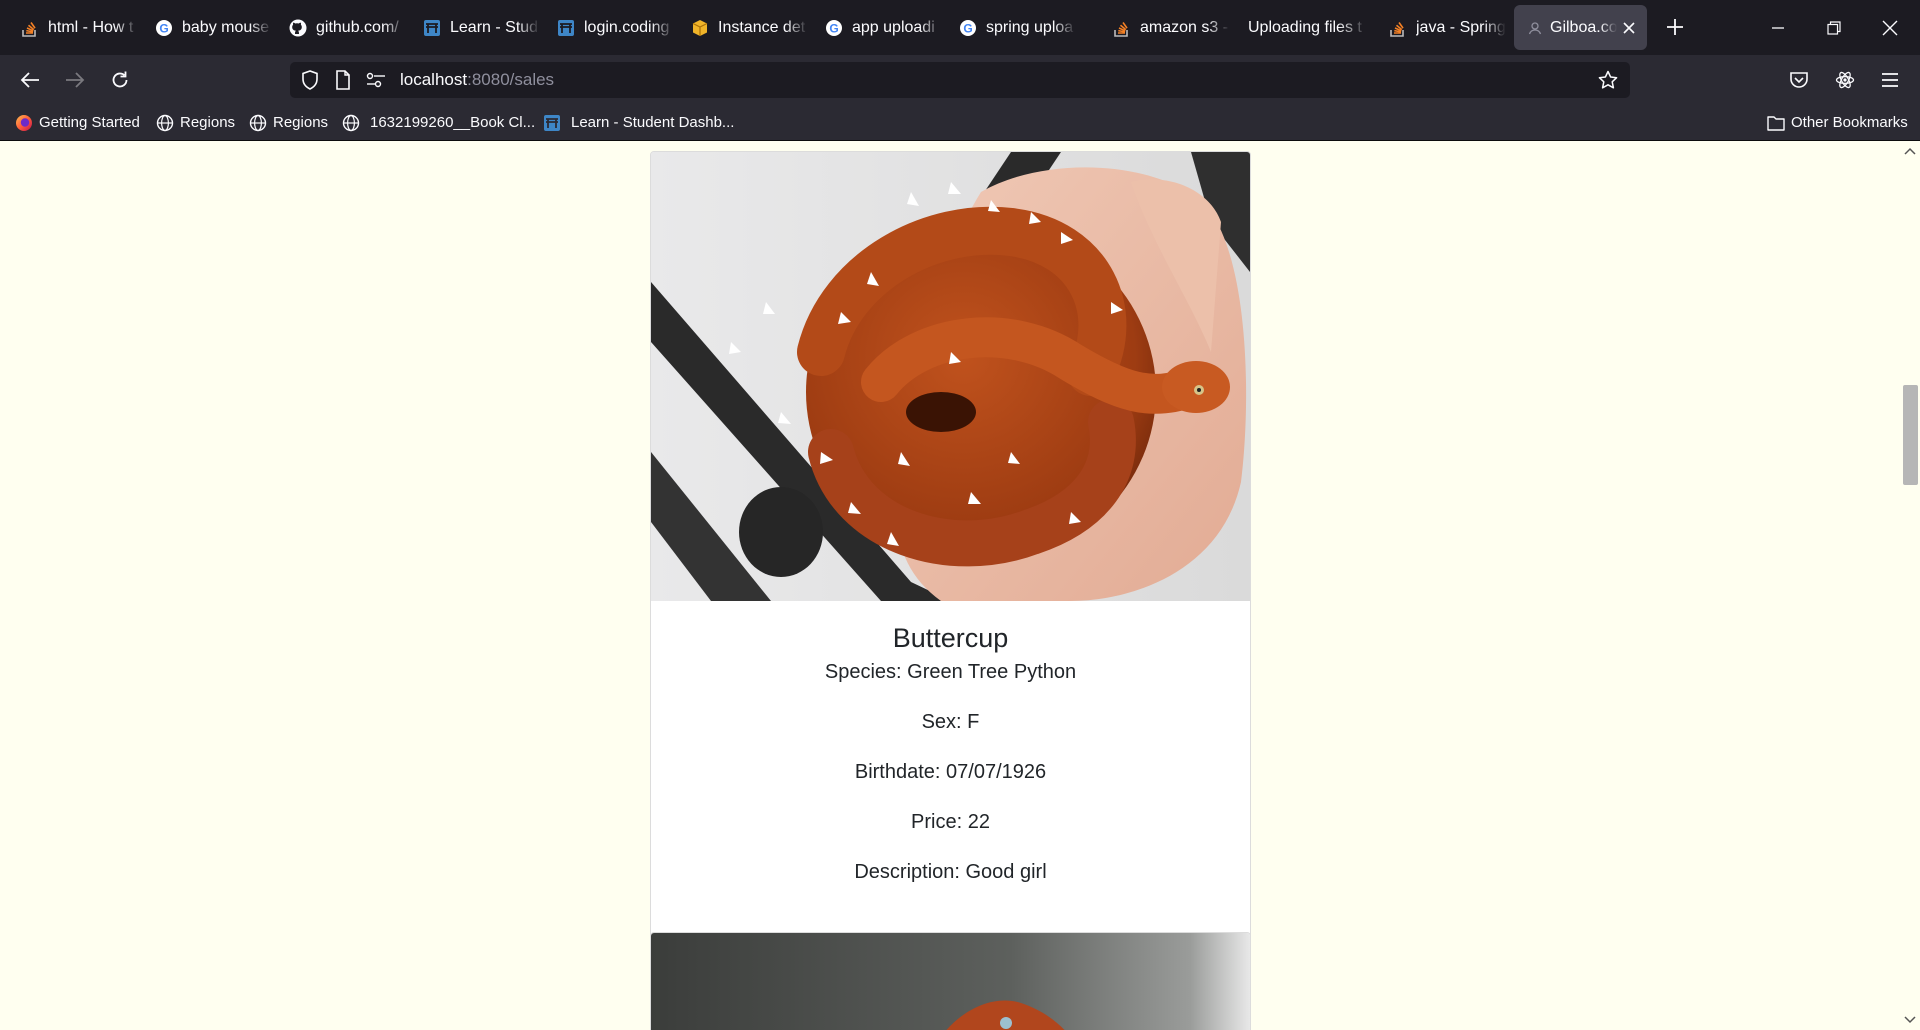 This screenshot has height=1030, width=1920. Describe the element at coordinates (1849, 122) in the screenshot. I see `other-bookmarks-label: Other Bookmarks` at that location.